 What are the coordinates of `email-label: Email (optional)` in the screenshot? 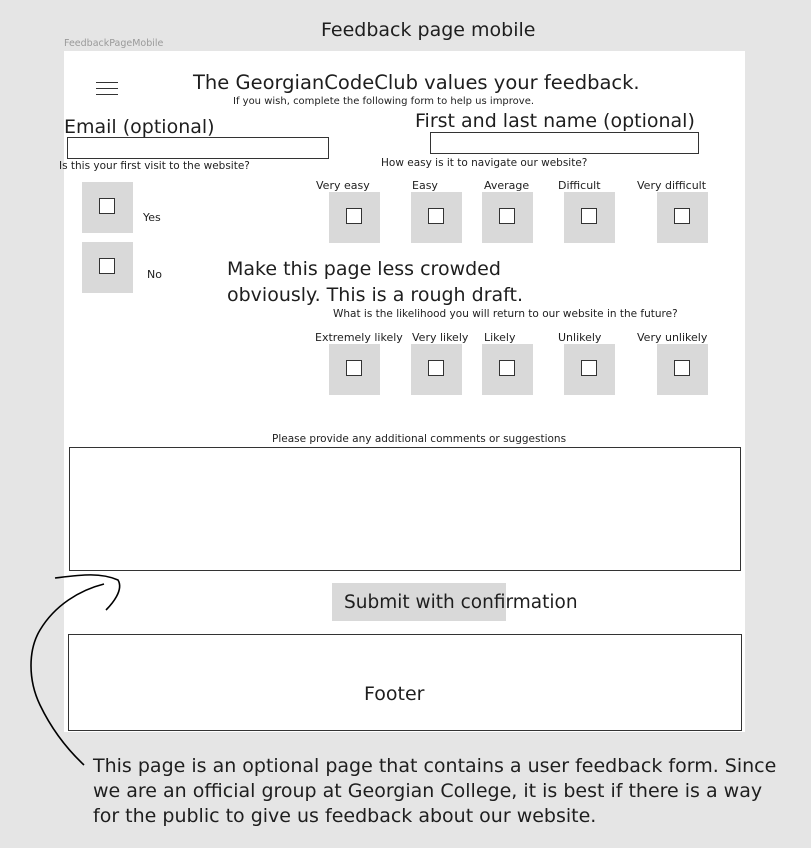 It's located at (139, 127).